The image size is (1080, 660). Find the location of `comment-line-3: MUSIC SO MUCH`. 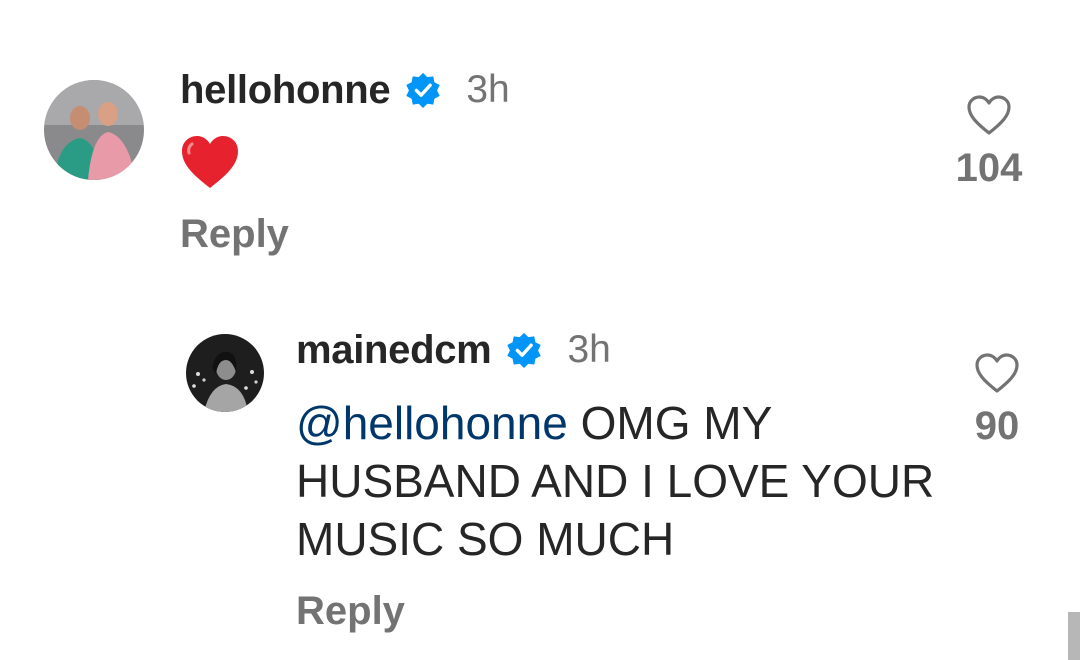

comment-line-3: MUSIC SO MUCH is located at coordinates (485, 539).